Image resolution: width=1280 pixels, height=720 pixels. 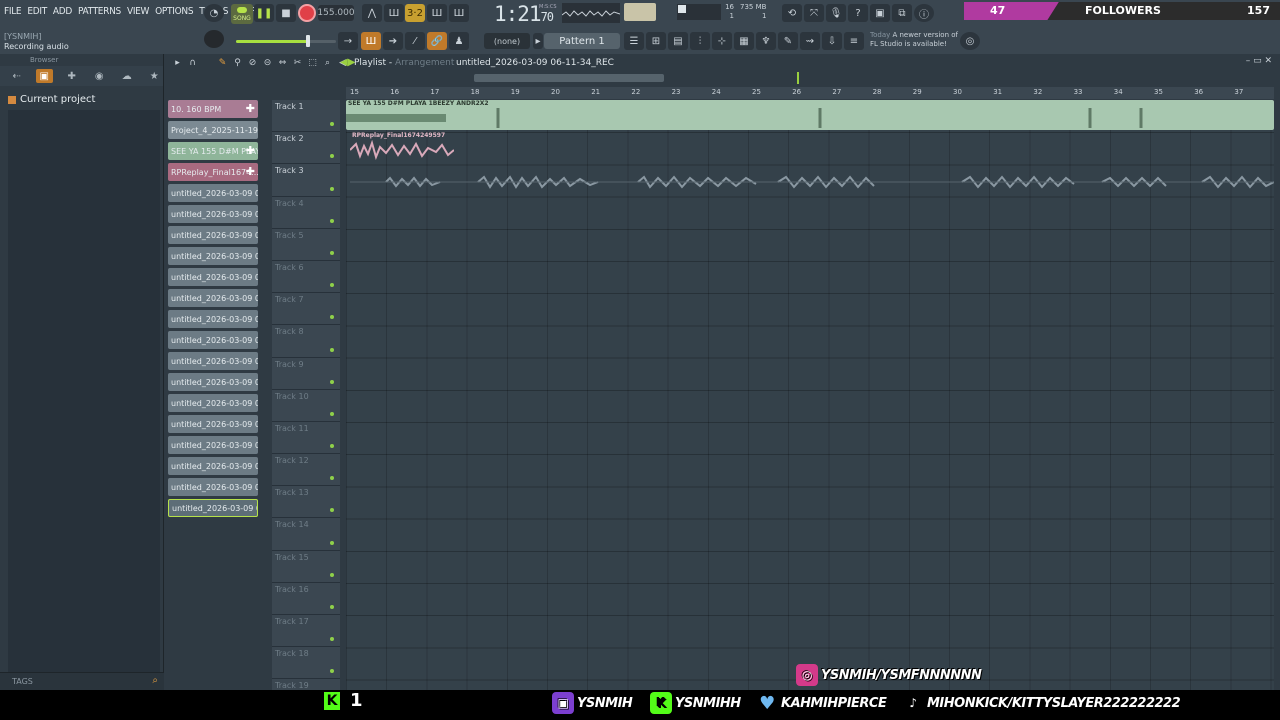 I want to click on track-header: Track 16, so click(x=306, y=598).